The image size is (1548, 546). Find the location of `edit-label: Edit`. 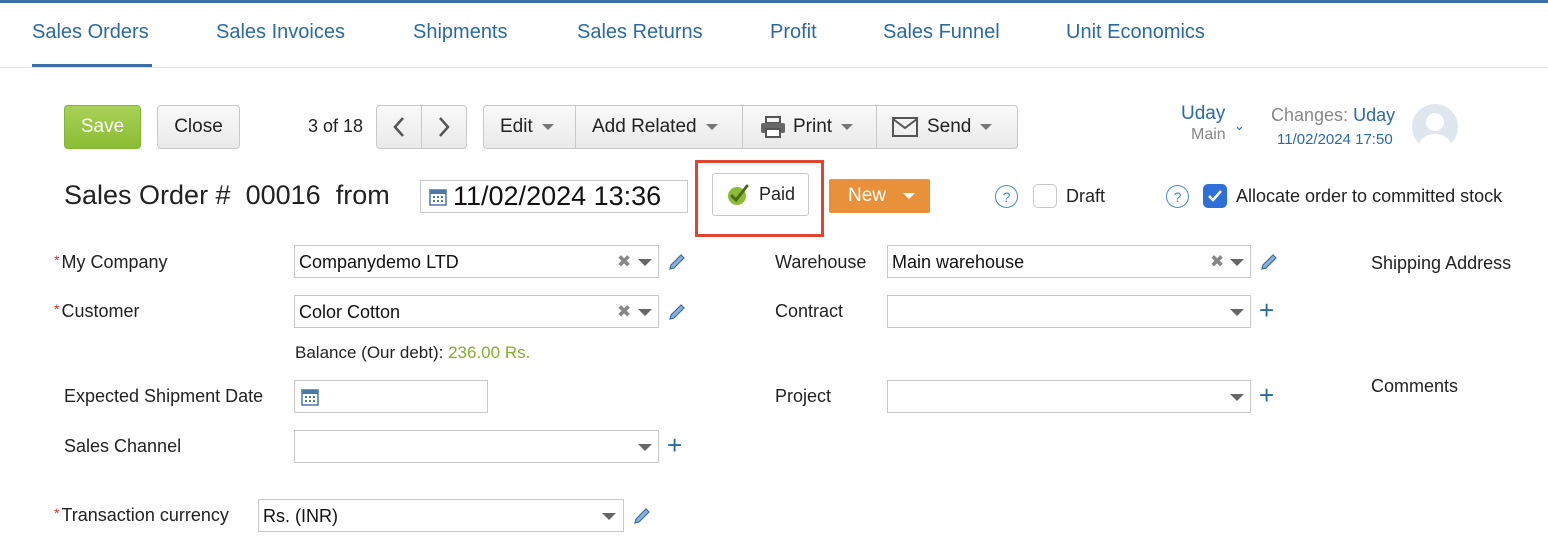

edit-label: Edit is located at coordinates (516, 126).